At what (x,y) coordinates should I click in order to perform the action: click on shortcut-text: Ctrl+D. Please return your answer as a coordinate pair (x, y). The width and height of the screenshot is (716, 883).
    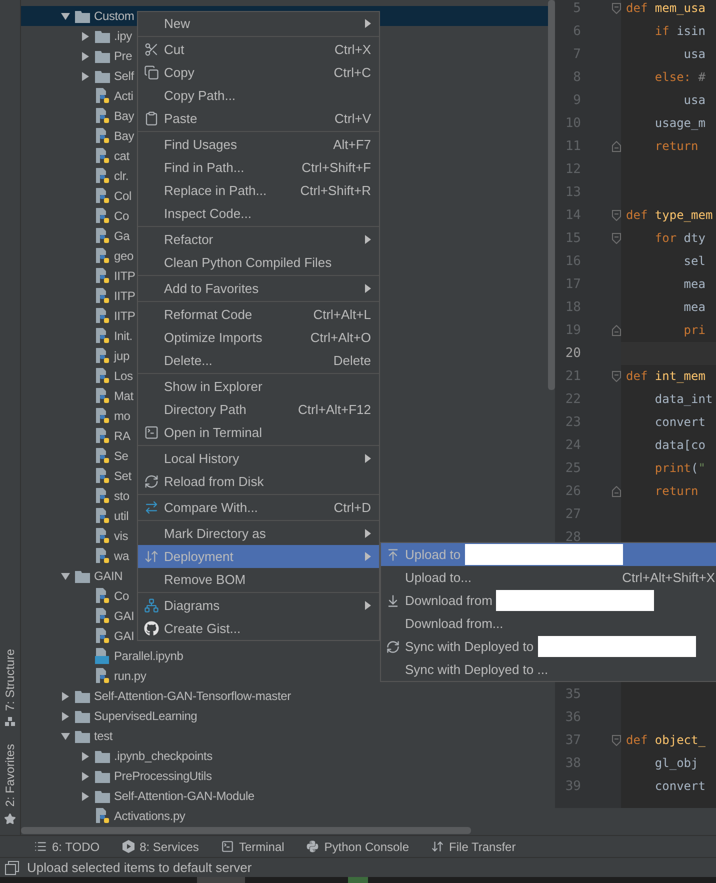
    Looking at the image, I should click on (352, 507).